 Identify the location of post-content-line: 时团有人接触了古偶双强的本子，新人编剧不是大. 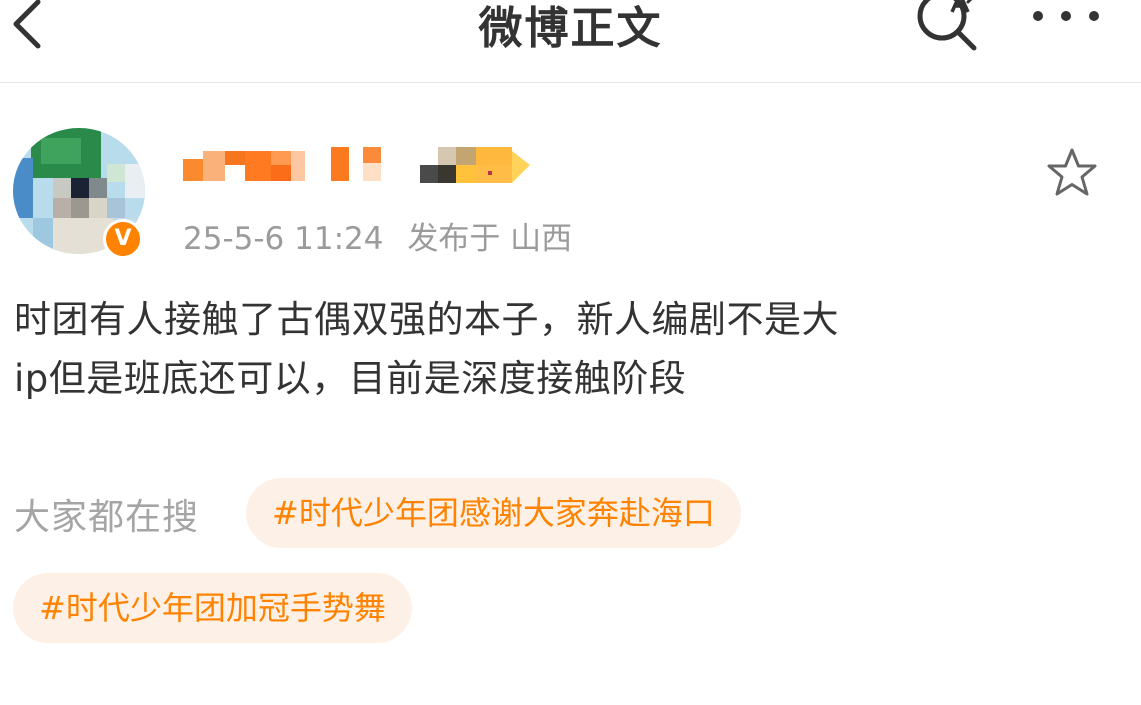
(426, 319).